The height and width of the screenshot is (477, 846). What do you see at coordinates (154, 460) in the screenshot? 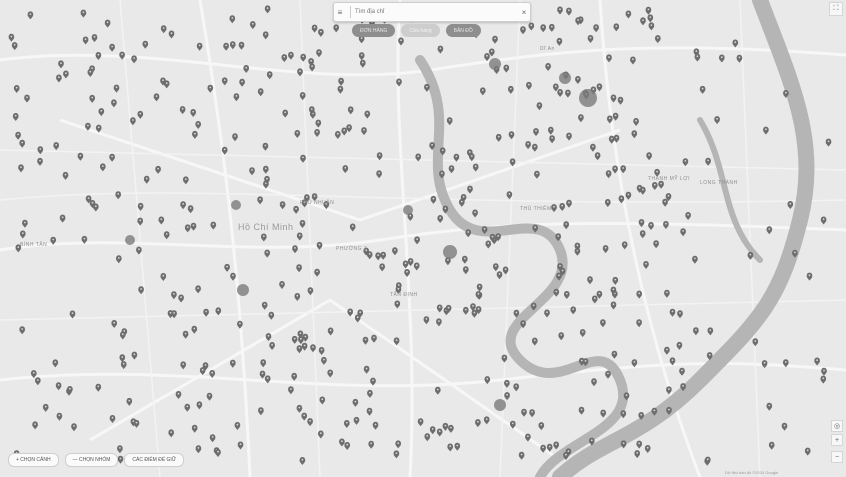
I see `saved-points-button: CÁC ĐIỂM ĐỂ GIỮ` at bounding box center [154, 460].